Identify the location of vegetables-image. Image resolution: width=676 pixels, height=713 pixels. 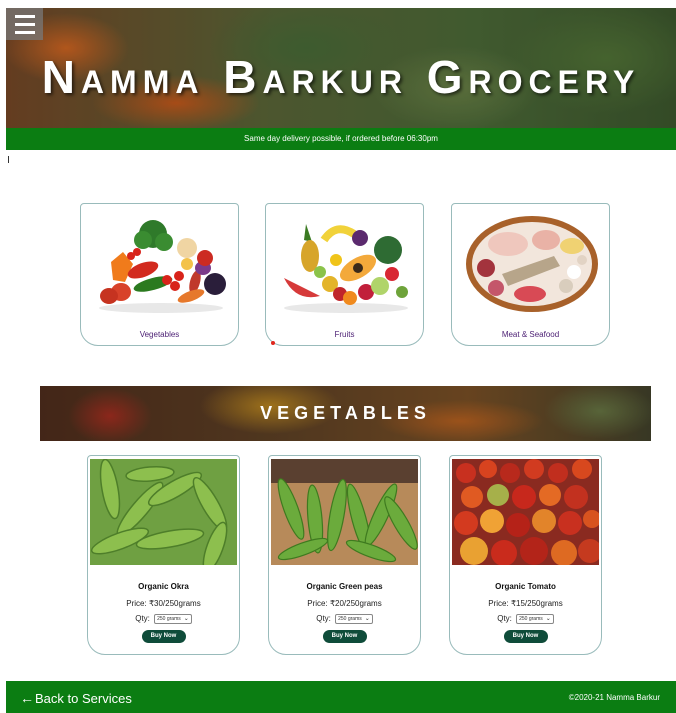
(162, 266).